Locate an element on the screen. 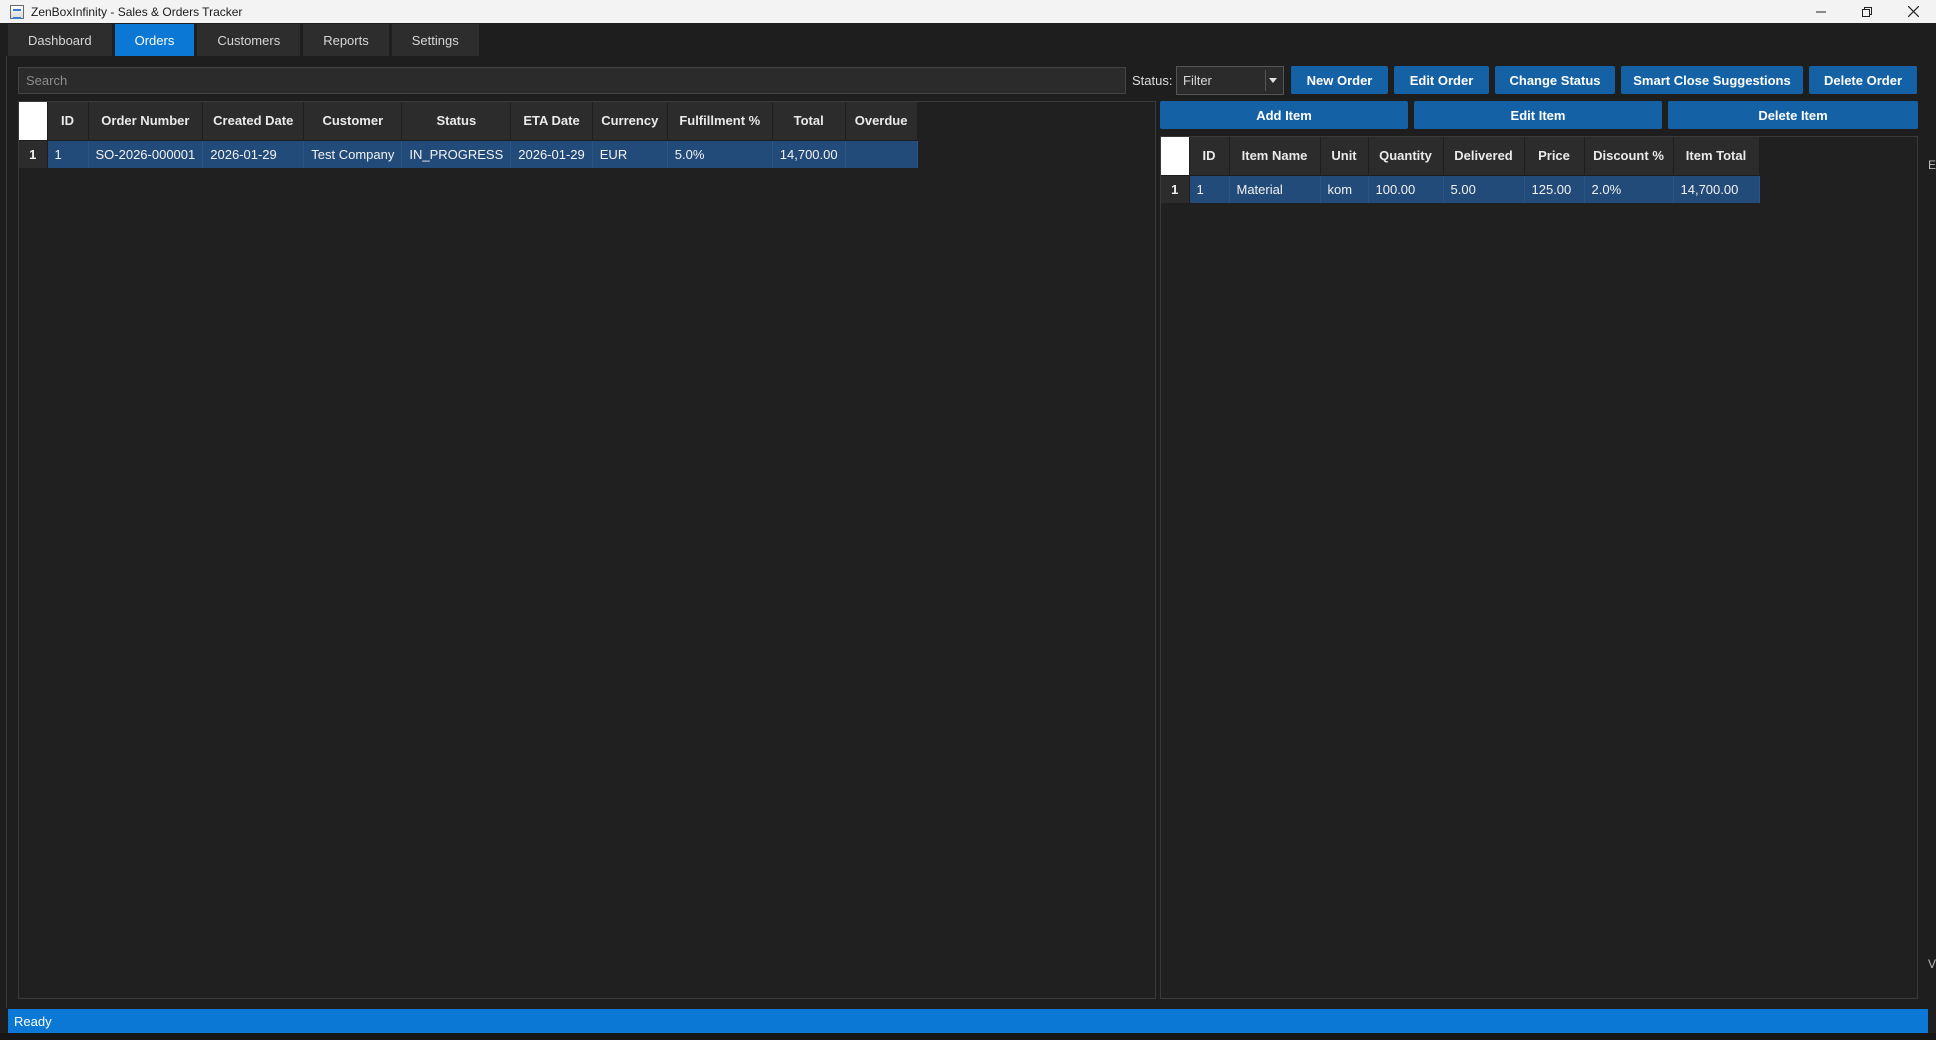  window-title: ZenBoxInfinity - Sales & Orders Tracker is located at coordinates (137, 11).